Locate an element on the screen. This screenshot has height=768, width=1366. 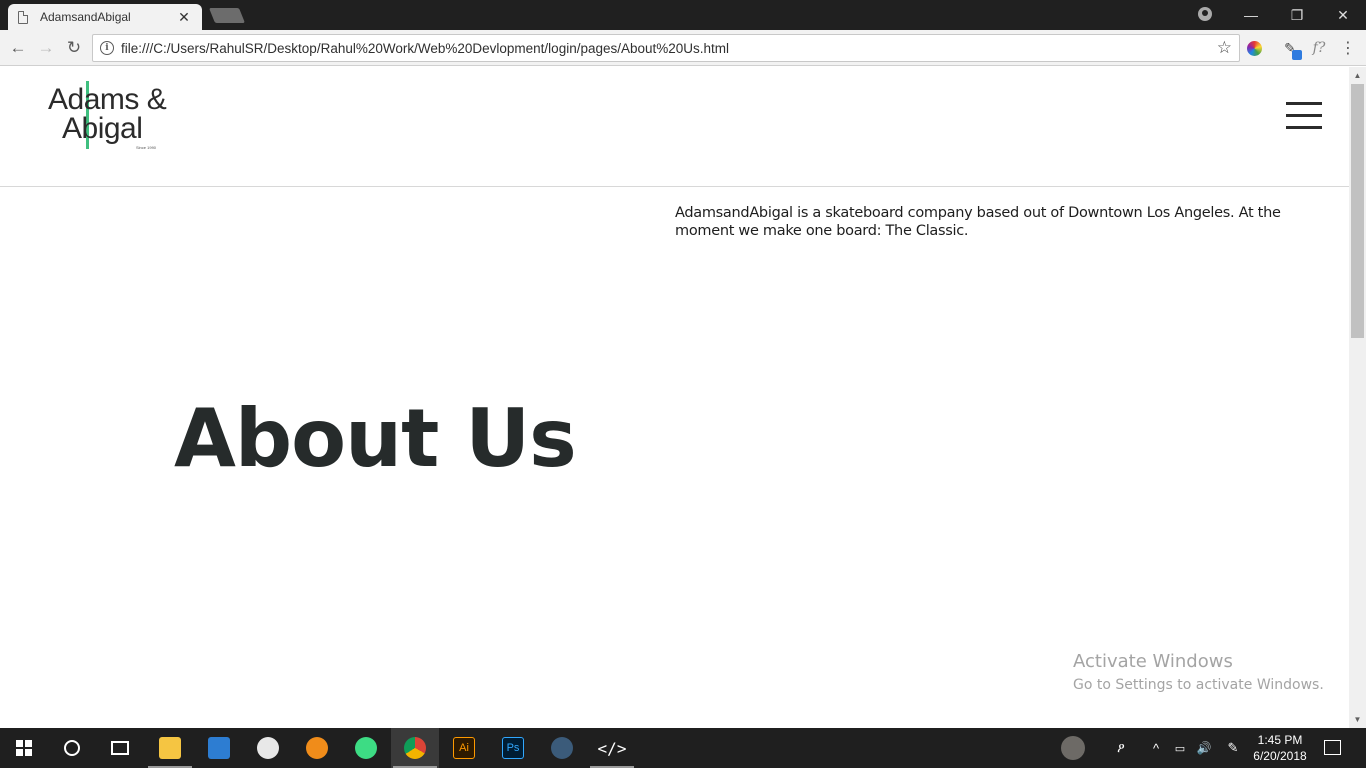
task-view-button is located at coordinates (120, 748).